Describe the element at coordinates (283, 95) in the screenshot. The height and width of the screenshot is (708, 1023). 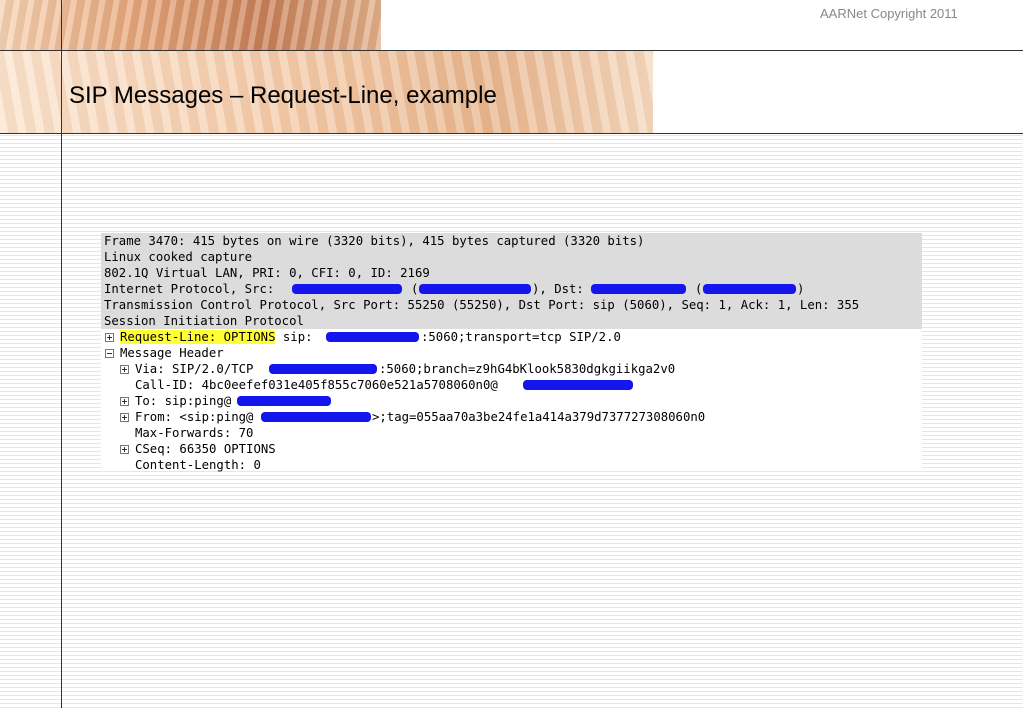
I see `slide-title: SIP Messages – Request-Line, example` at that location.